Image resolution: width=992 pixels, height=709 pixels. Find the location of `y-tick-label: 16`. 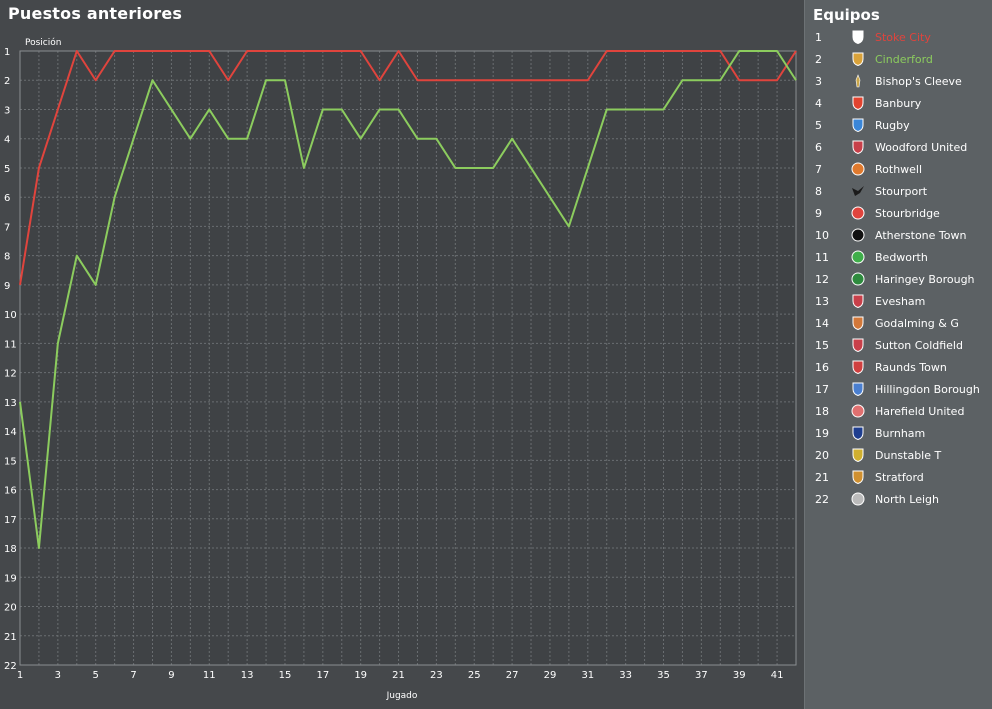

y-tick-label: 16 is located at coordinates (10, 491).